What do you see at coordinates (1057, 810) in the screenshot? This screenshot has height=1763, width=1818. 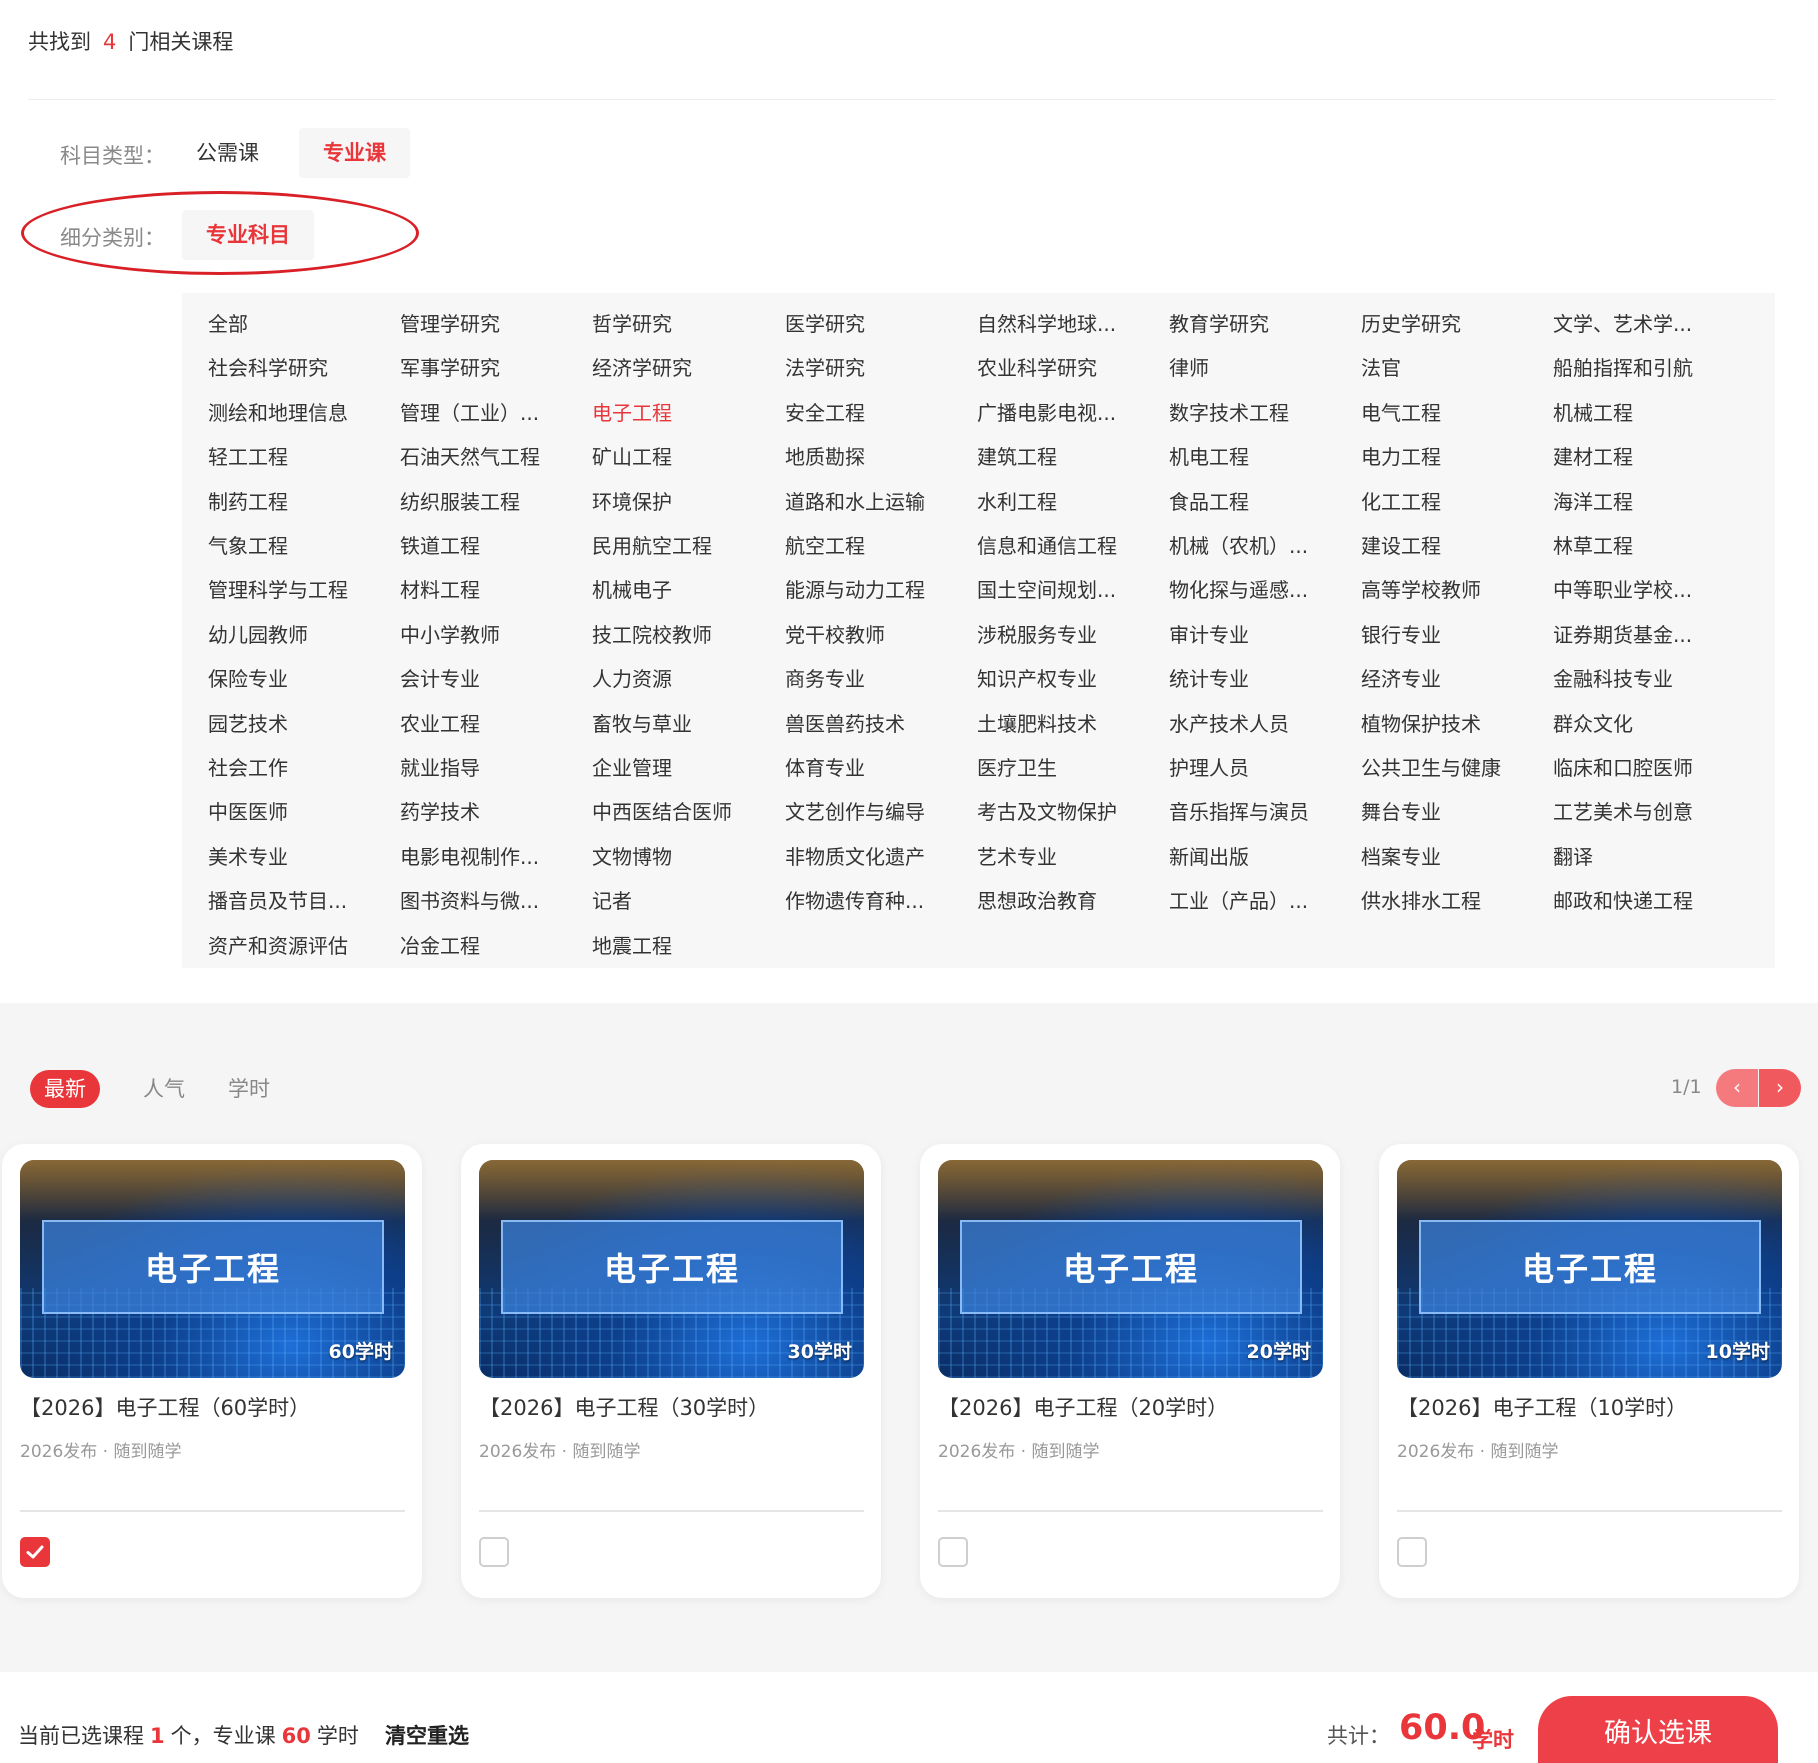 I see `subject-option: 考古及文物保护` at bounding box center [1057, 810].